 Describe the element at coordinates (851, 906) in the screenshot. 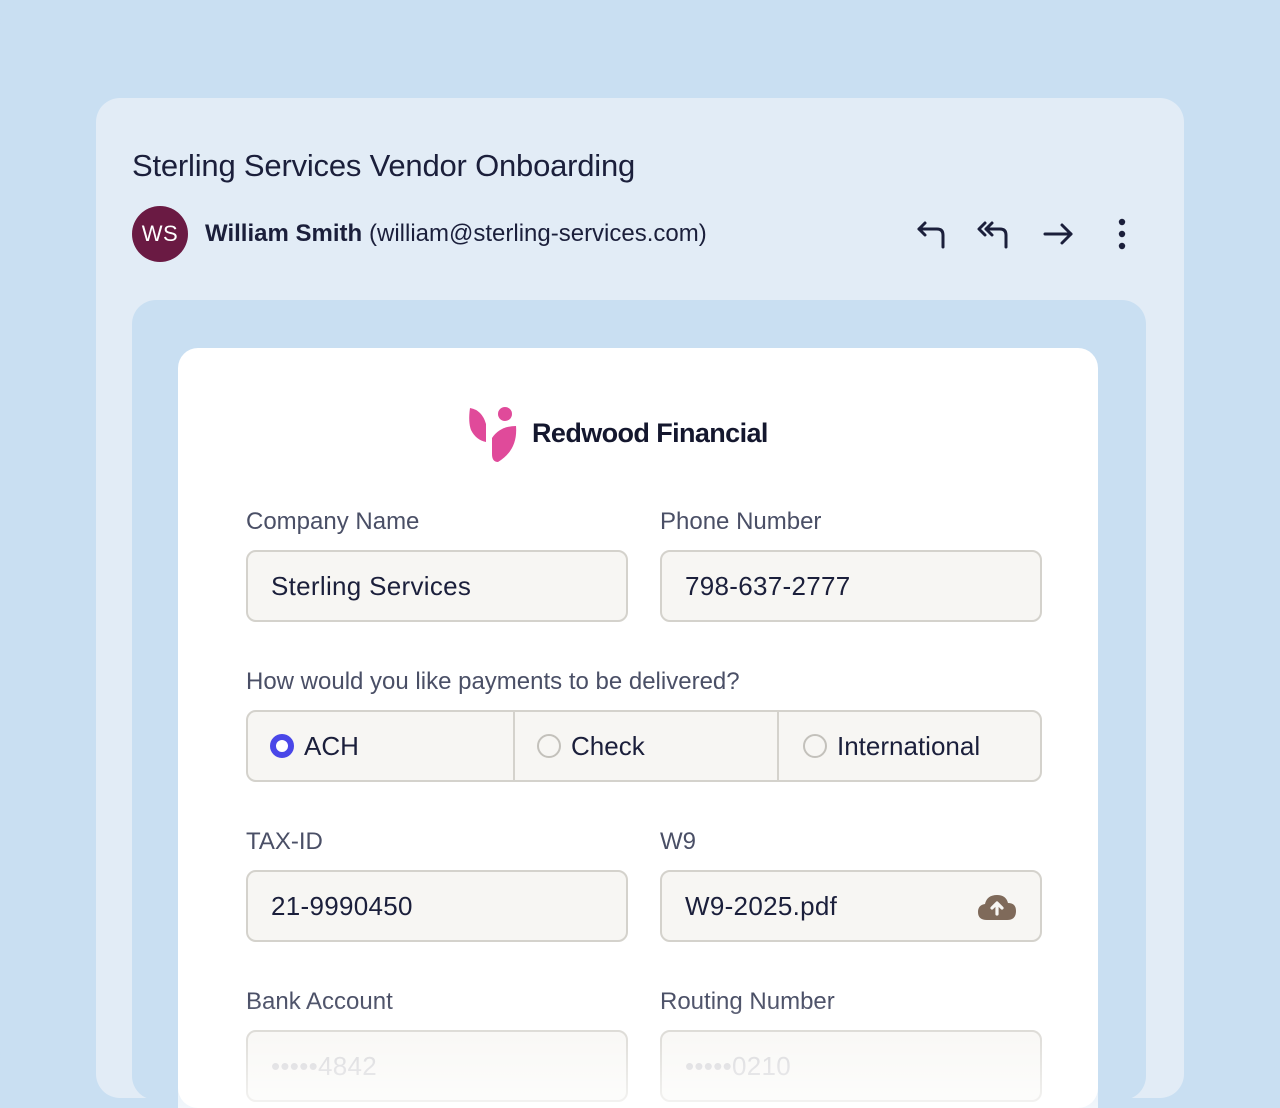

I see `w9-upload-field: W9-2025.pdf` at that location.